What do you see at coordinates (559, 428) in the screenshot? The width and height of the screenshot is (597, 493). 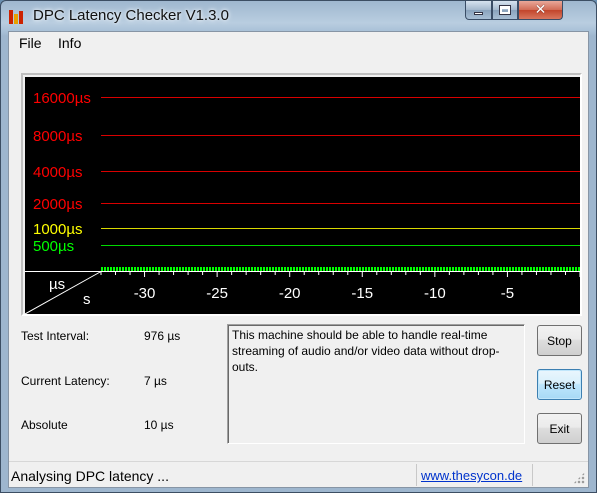 I see `exit-button: Exit` at bounding box center [559, 428].